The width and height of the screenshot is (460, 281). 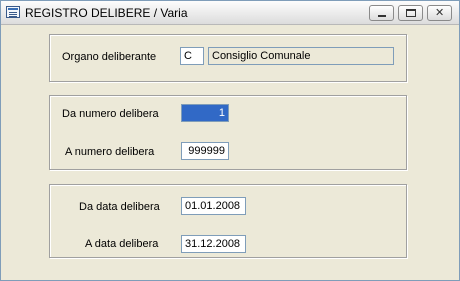 What do you see at coordinates (205, 151) in the screenshot?
I see `numero-to-field: 999999` at bounding box center [205, 151].